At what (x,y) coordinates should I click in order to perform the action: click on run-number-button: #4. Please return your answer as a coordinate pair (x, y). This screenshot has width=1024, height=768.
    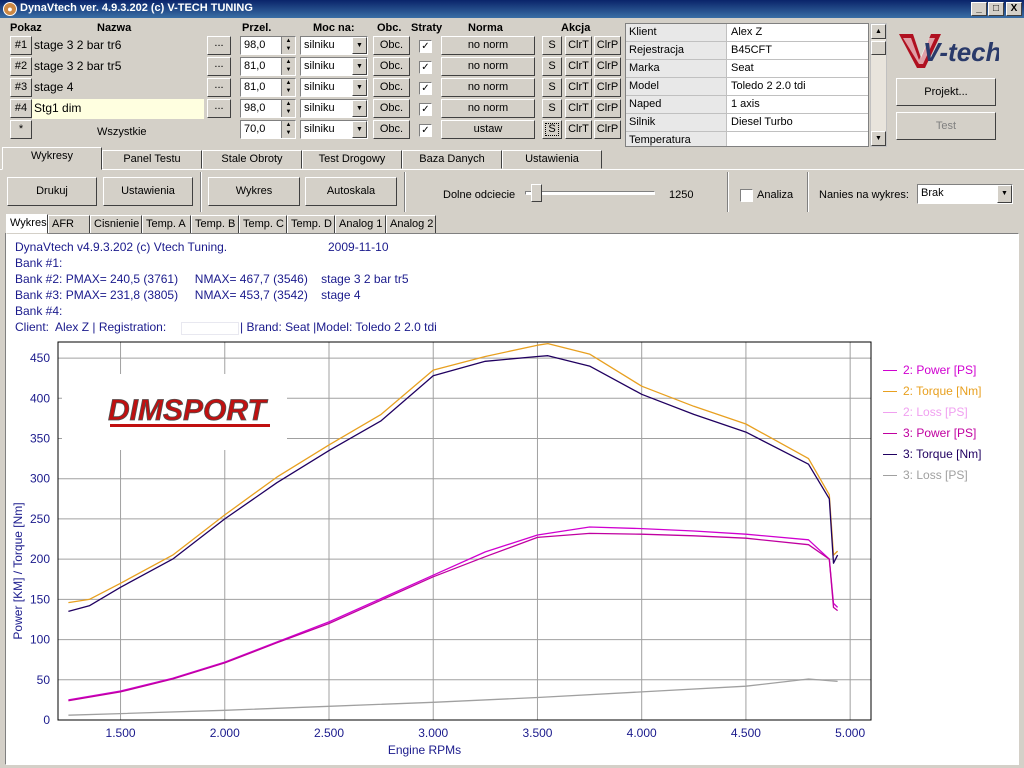
    Looking at the image, I should click on (21, 108).